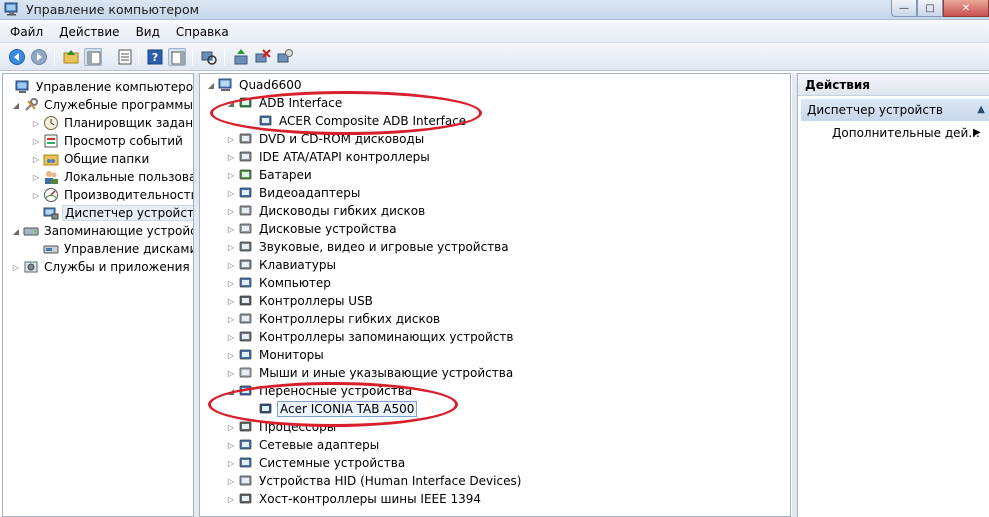 The width and height of the screenshot is (989, 517). What do you see at coordinates (148, 32) in the screenshot?
I see `menu-view: Вид` at bounding box center [148, 32].